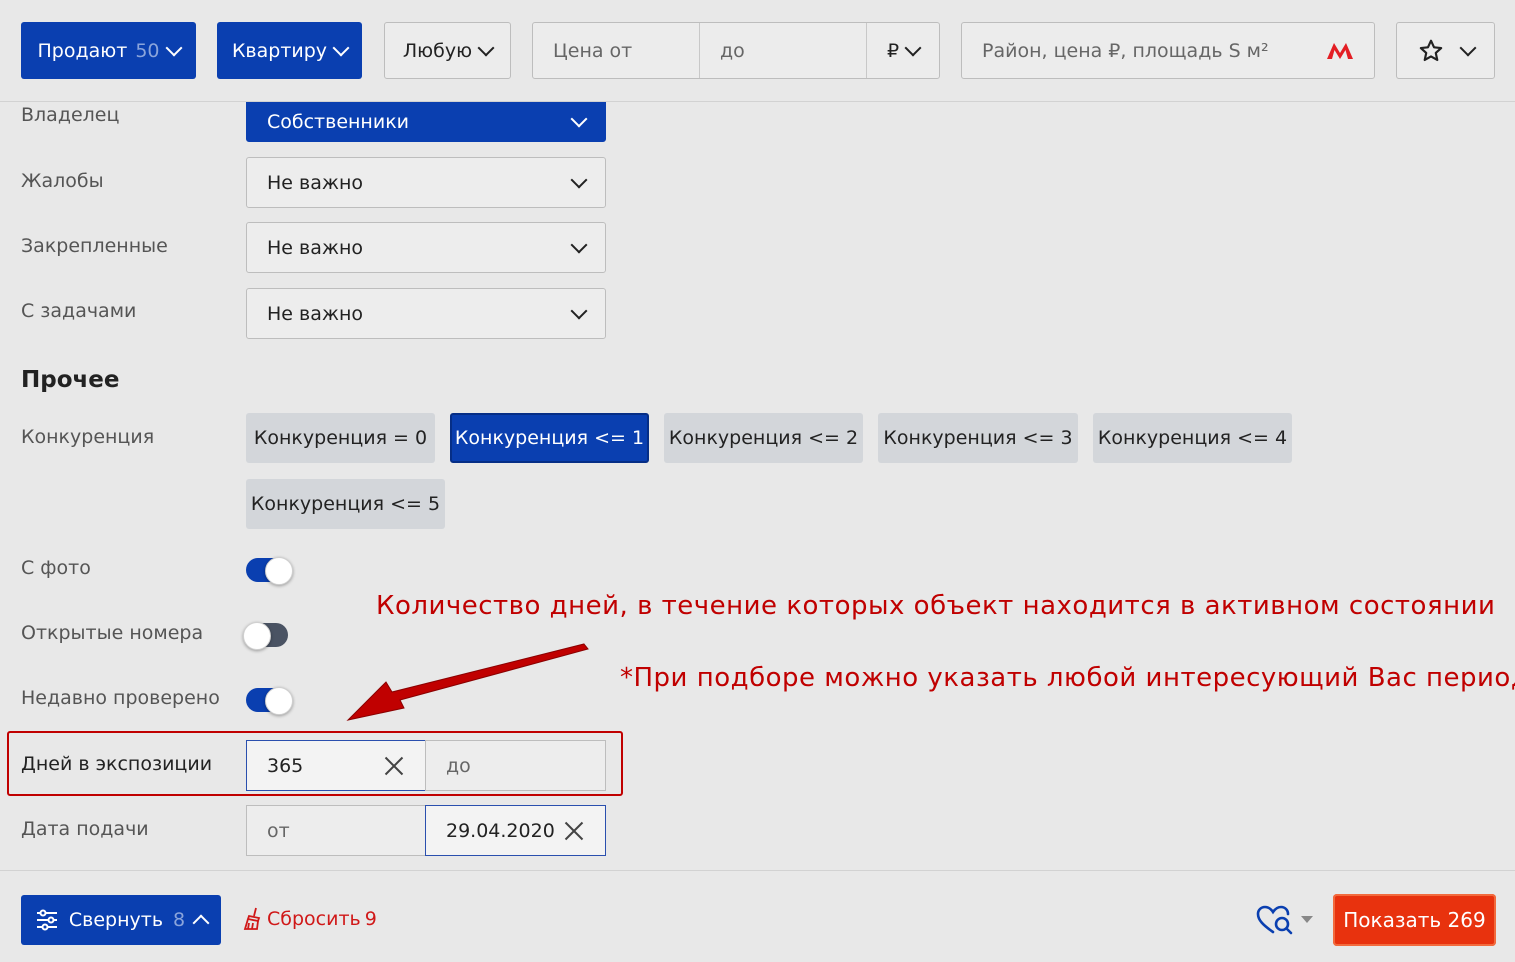 Image resolution: width=1515 pixels, height=962 pixels. I want to click on collapse-count: 8, so click(179, 920).